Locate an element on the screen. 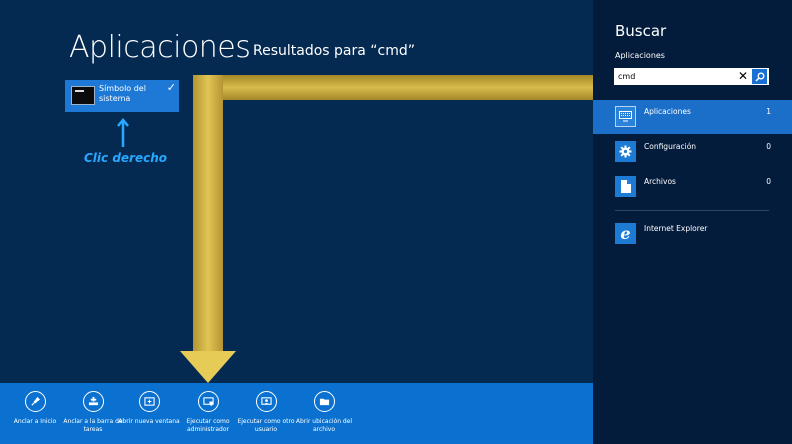 Image resolution: width=792 pixels, height=444 pixels. folder-icon is located at coordinates (324, 401).